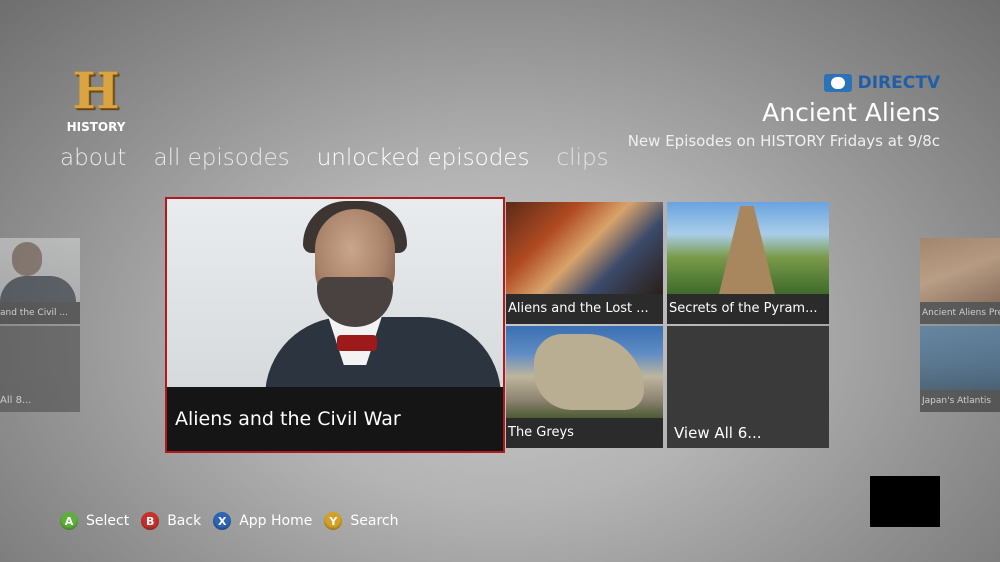  What do you see at coordinates (276, 521) in the screenshot?
I see `app-home-label: App Home` at bounding box center [276, 521].